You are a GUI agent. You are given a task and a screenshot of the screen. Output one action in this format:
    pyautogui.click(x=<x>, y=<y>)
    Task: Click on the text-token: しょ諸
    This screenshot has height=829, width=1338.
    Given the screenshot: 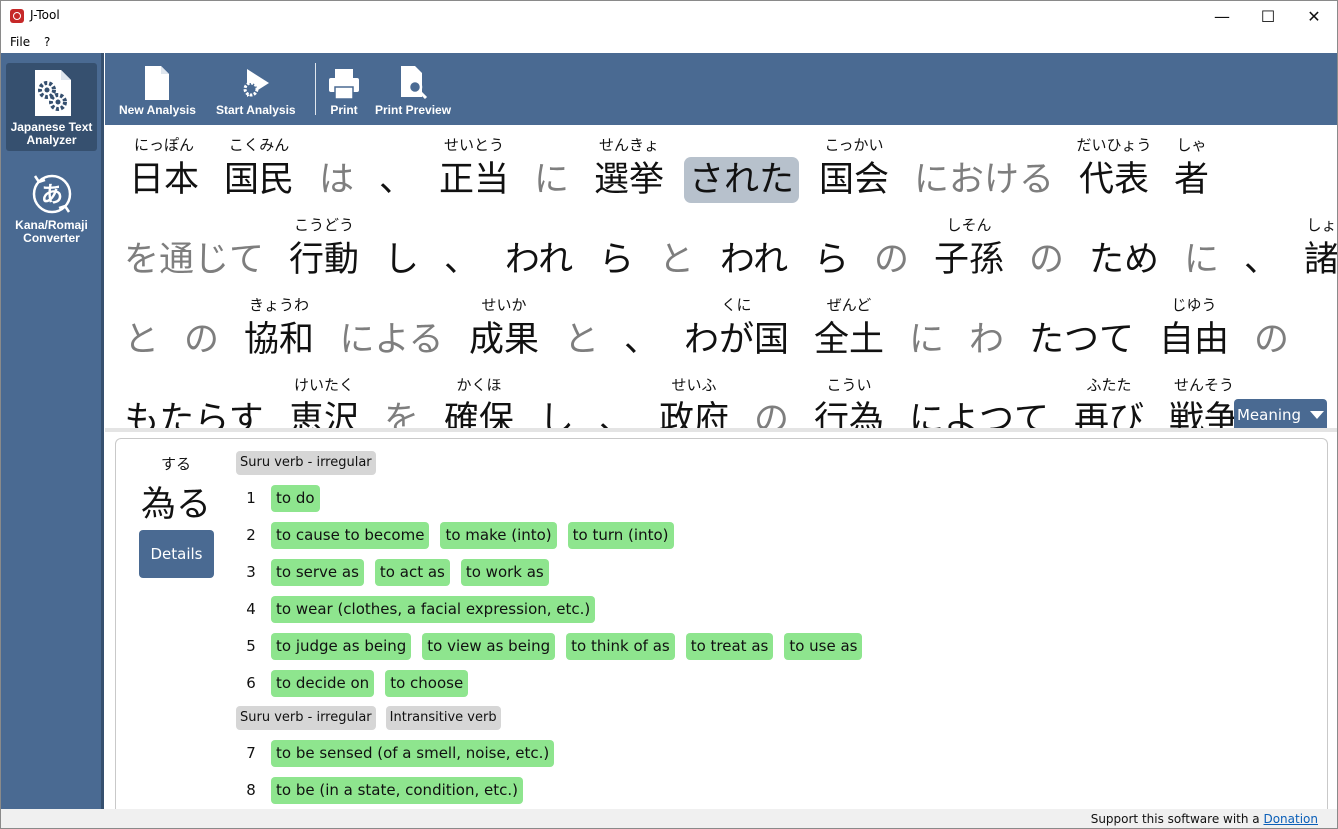 What is the action you would take?
    pyautogui.click(x=1318, y=249)
    